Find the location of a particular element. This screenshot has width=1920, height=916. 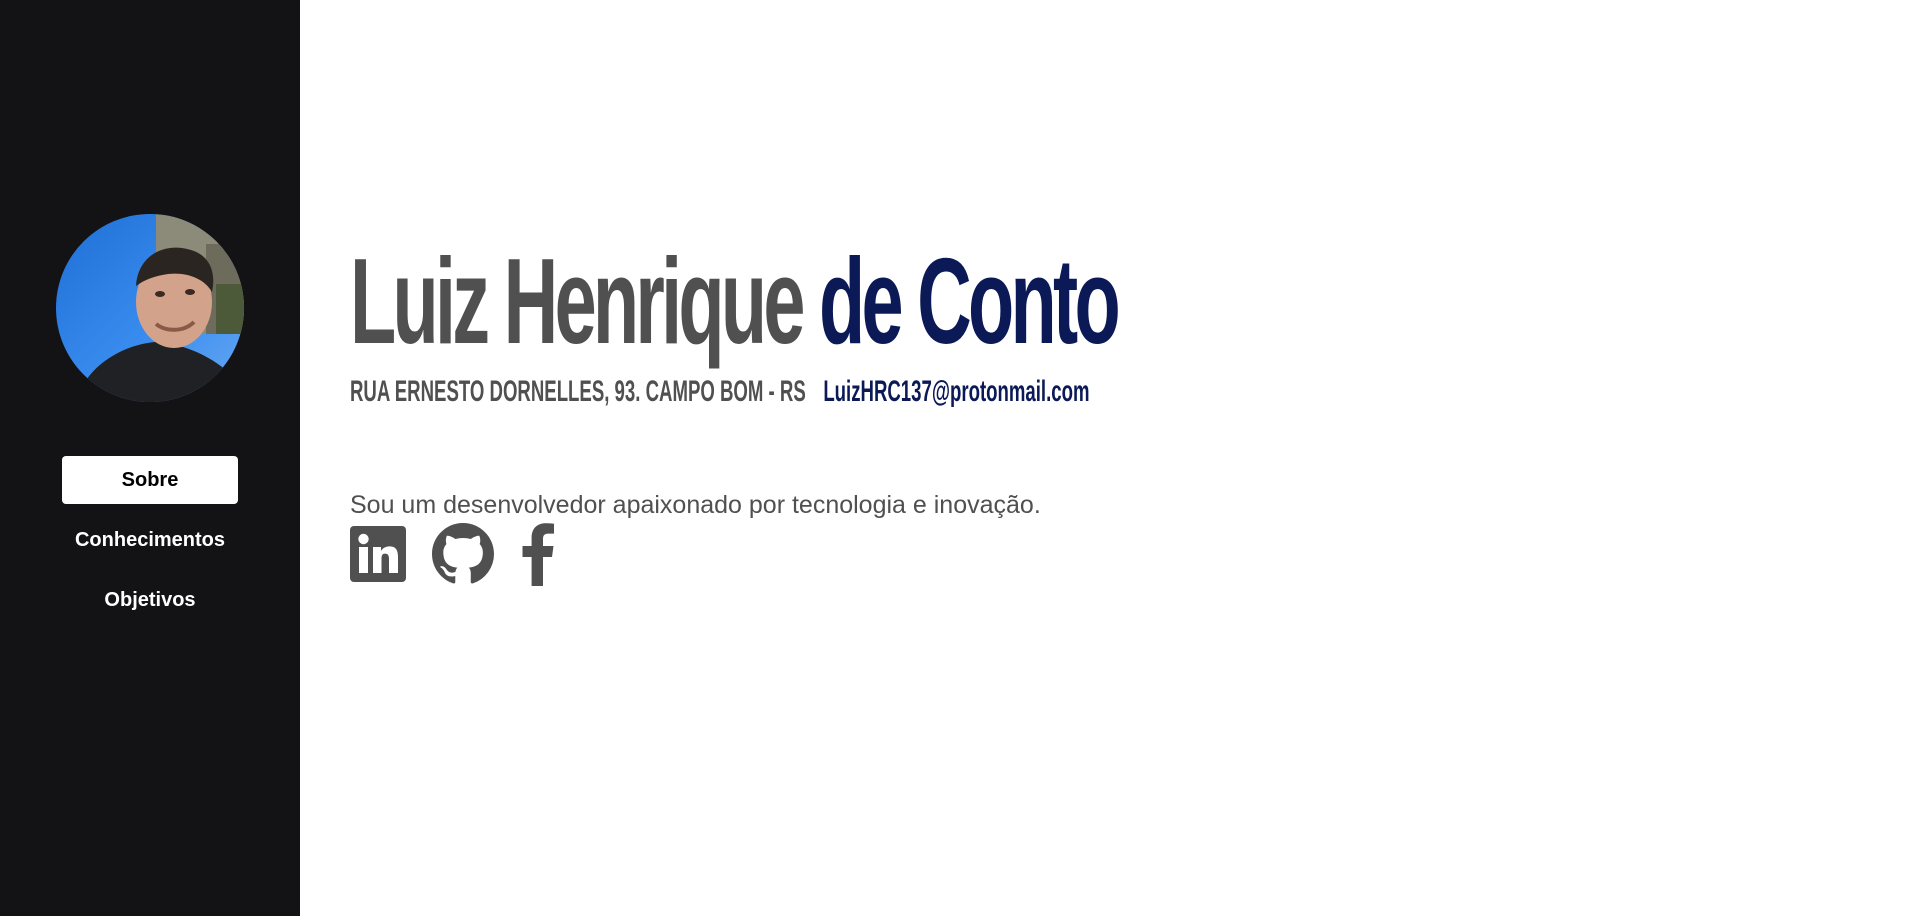

page-title: Luiz Henrique de Conto is located at coordinates (735, 301).